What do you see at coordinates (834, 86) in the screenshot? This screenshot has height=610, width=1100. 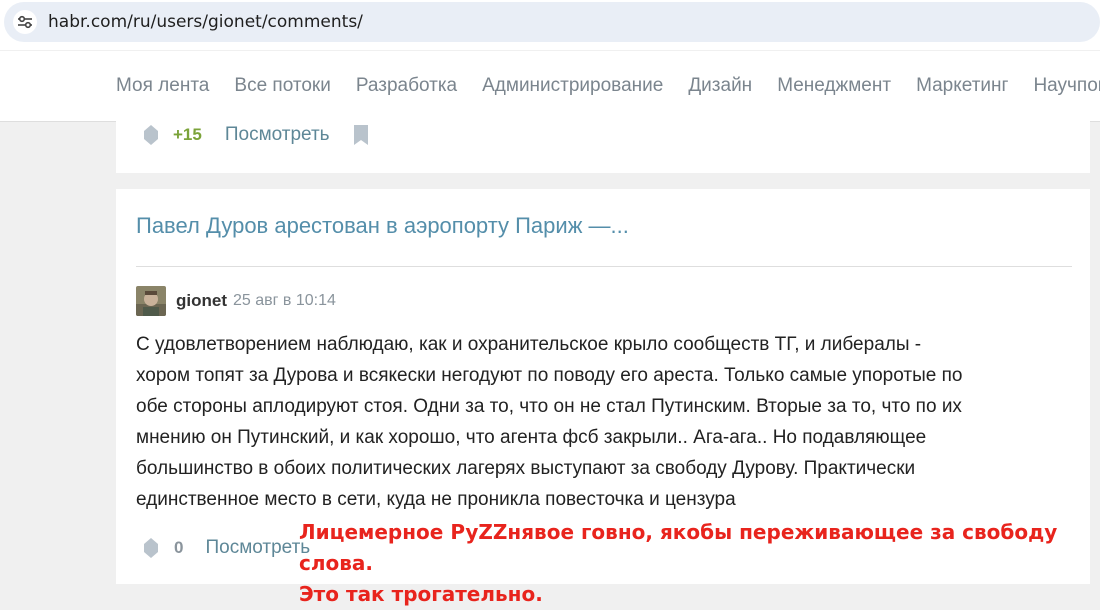 I see `nav-item: Менеджмент` at bounding box center [834, 86].